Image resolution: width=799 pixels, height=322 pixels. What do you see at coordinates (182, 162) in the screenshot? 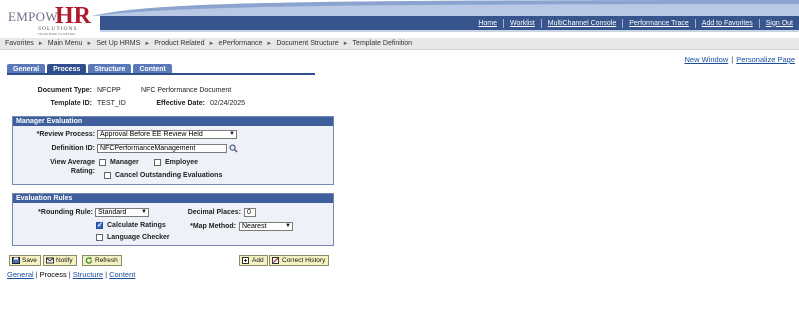
I see `employee-checkbox-label: Employee` at bounding box center [182, 162].